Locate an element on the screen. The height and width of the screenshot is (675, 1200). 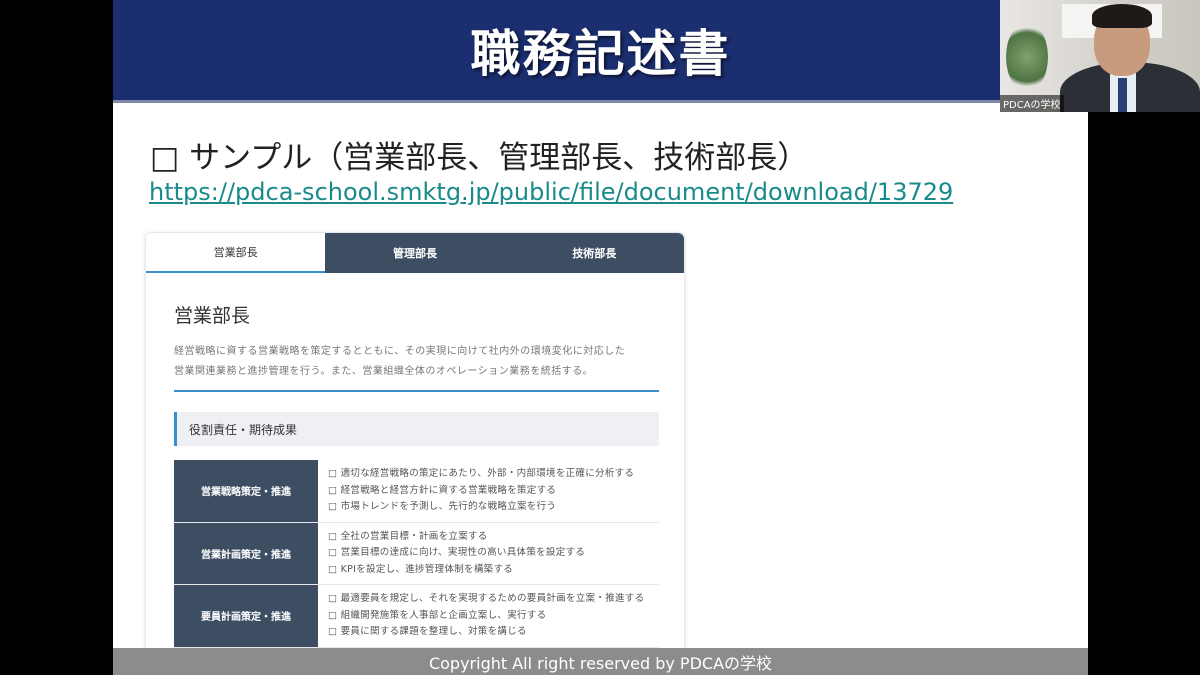
divider is located at coordinates (416, 391).